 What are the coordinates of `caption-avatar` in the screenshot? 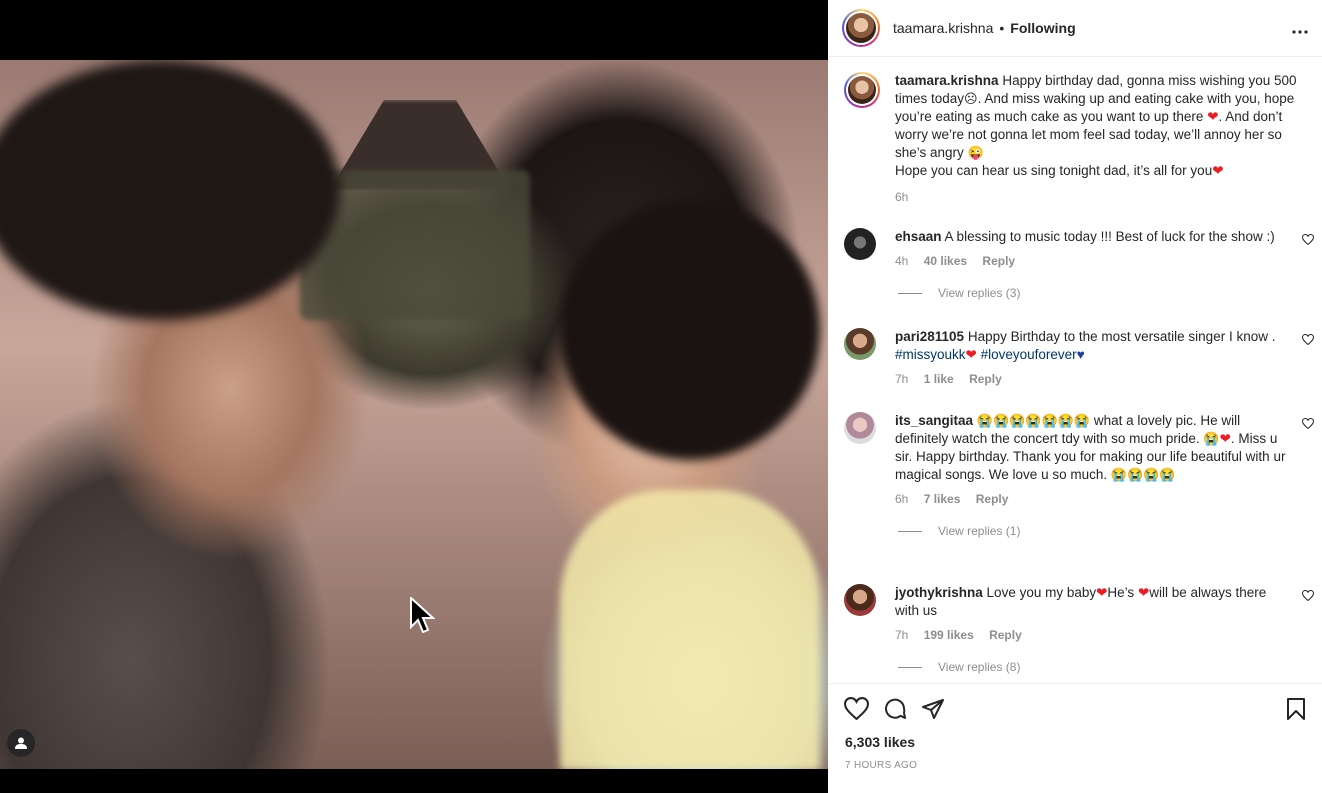 It's located at (862, 90).